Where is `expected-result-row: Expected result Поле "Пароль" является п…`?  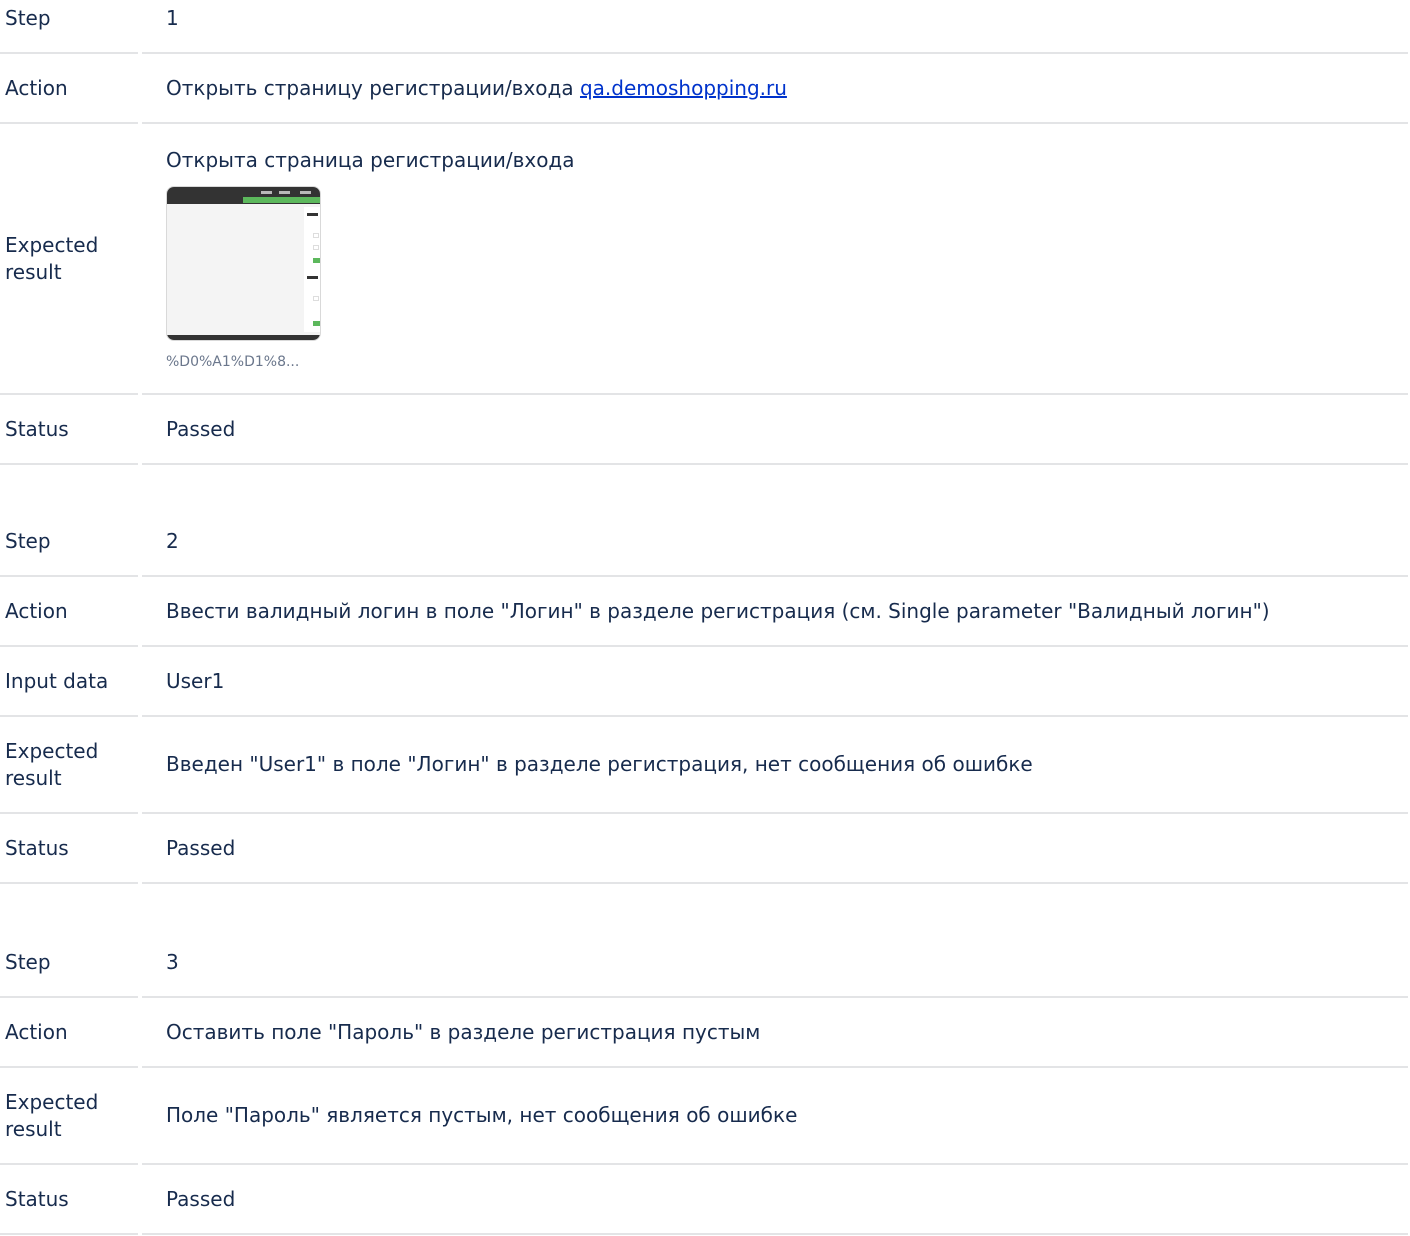 expected-result-row: Expected result Поле "Пароль" является п… is located at coordinates (704, 1116).